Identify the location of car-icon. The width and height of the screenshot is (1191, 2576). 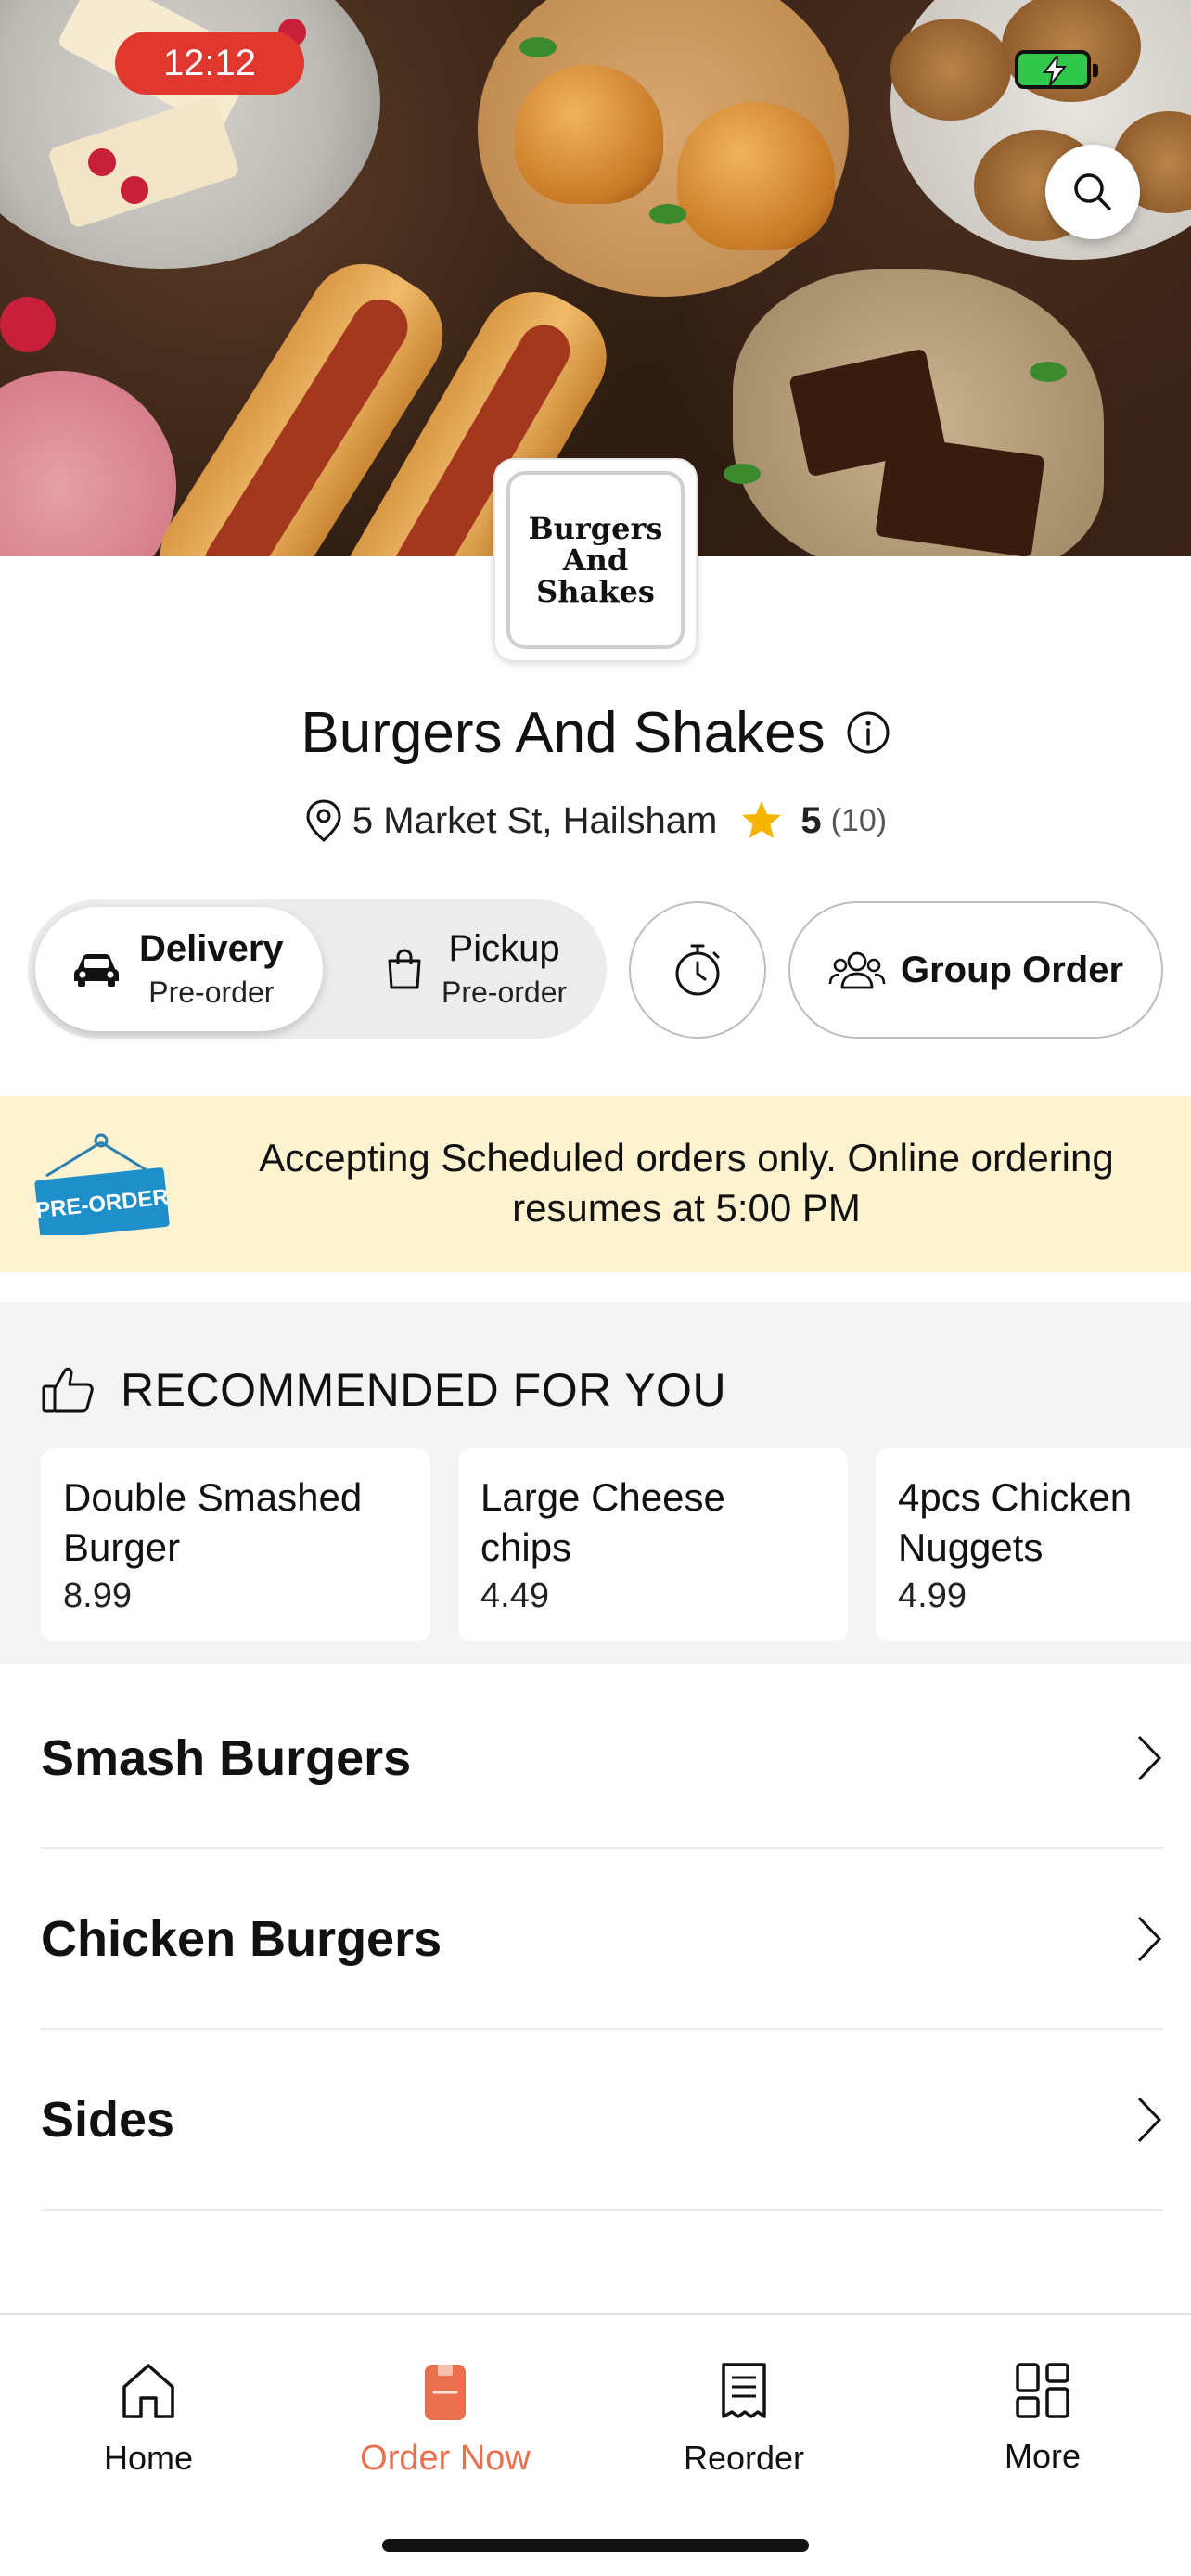
(96, 970).